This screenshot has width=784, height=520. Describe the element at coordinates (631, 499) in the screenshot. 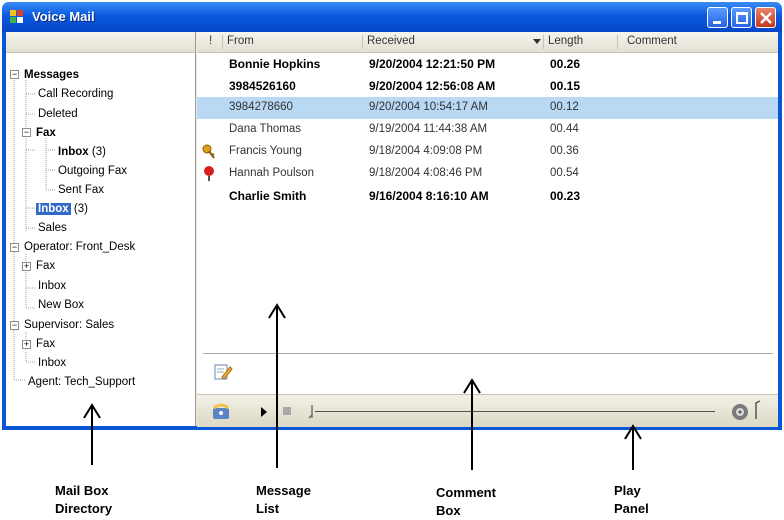

I see `callout-play-panel: Play Panel` at that location.